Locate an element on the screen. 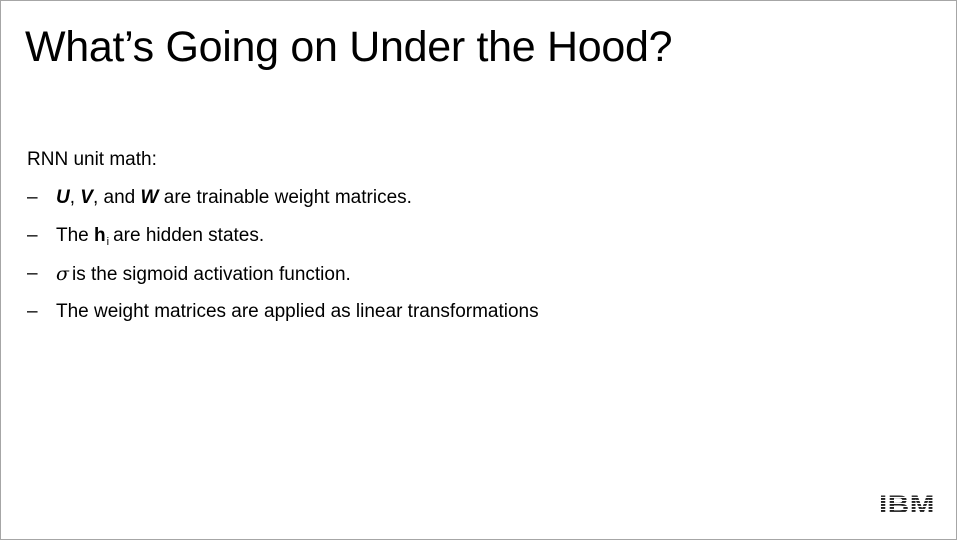 The height and width of the screenshot is (544, 957). intro-text: RNN unit math: is located at coordinates (92, 159).